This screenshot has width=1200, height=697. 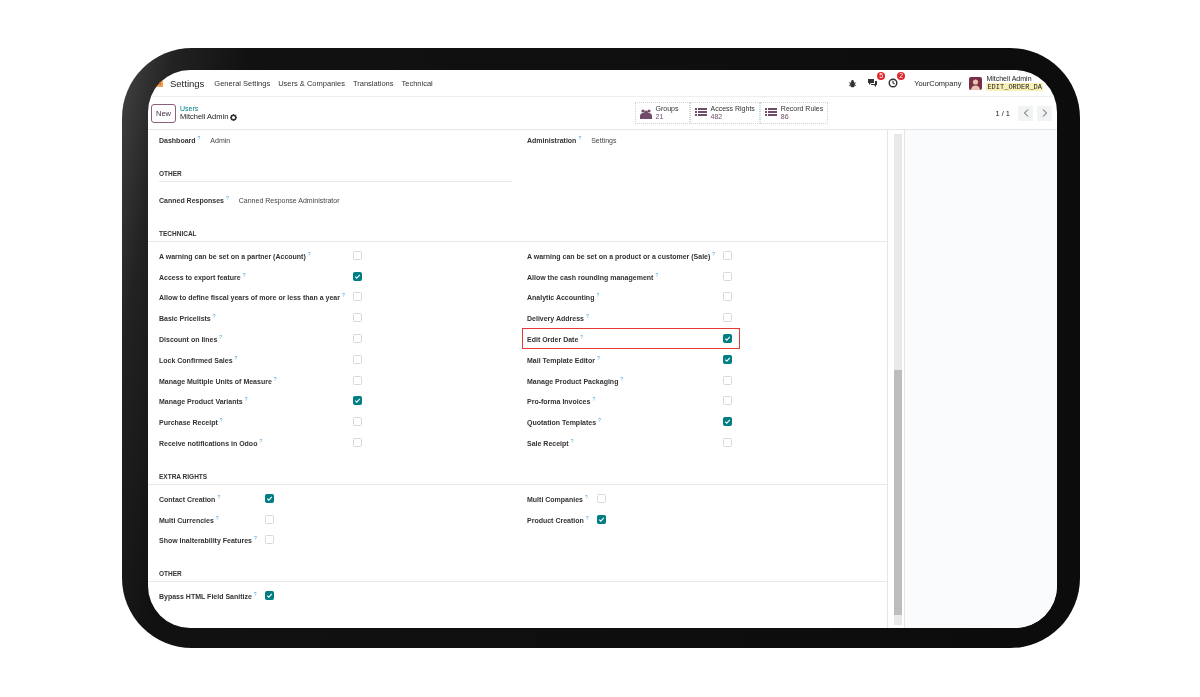 I want to click on app-name: Settings, so click(x=187, y=83).